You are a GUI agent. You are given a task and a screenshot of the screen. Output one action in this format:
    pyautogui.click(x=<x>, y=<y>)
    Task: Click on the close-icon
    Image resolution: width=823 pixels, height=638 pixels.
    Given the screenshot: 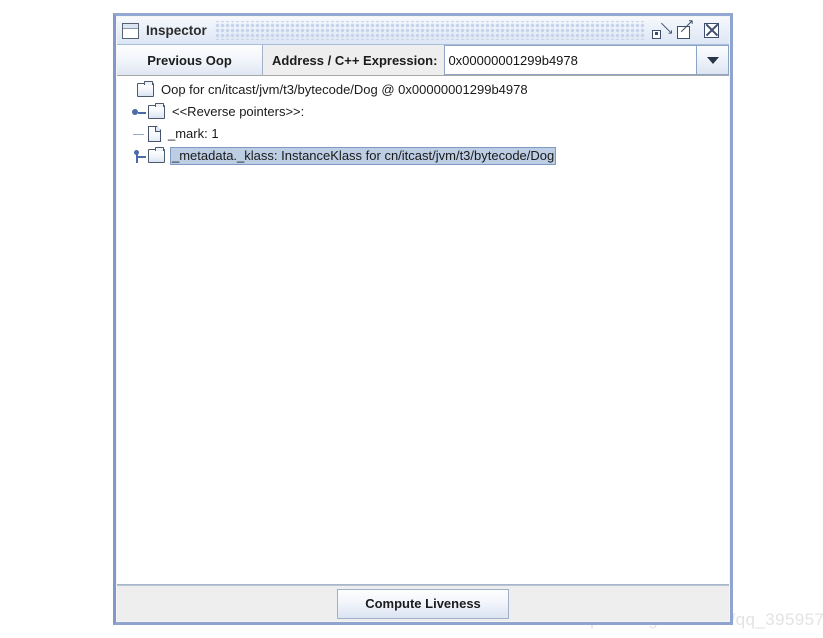 What is the action you would take?
    pyautogui.click(x=712, y=31)
    